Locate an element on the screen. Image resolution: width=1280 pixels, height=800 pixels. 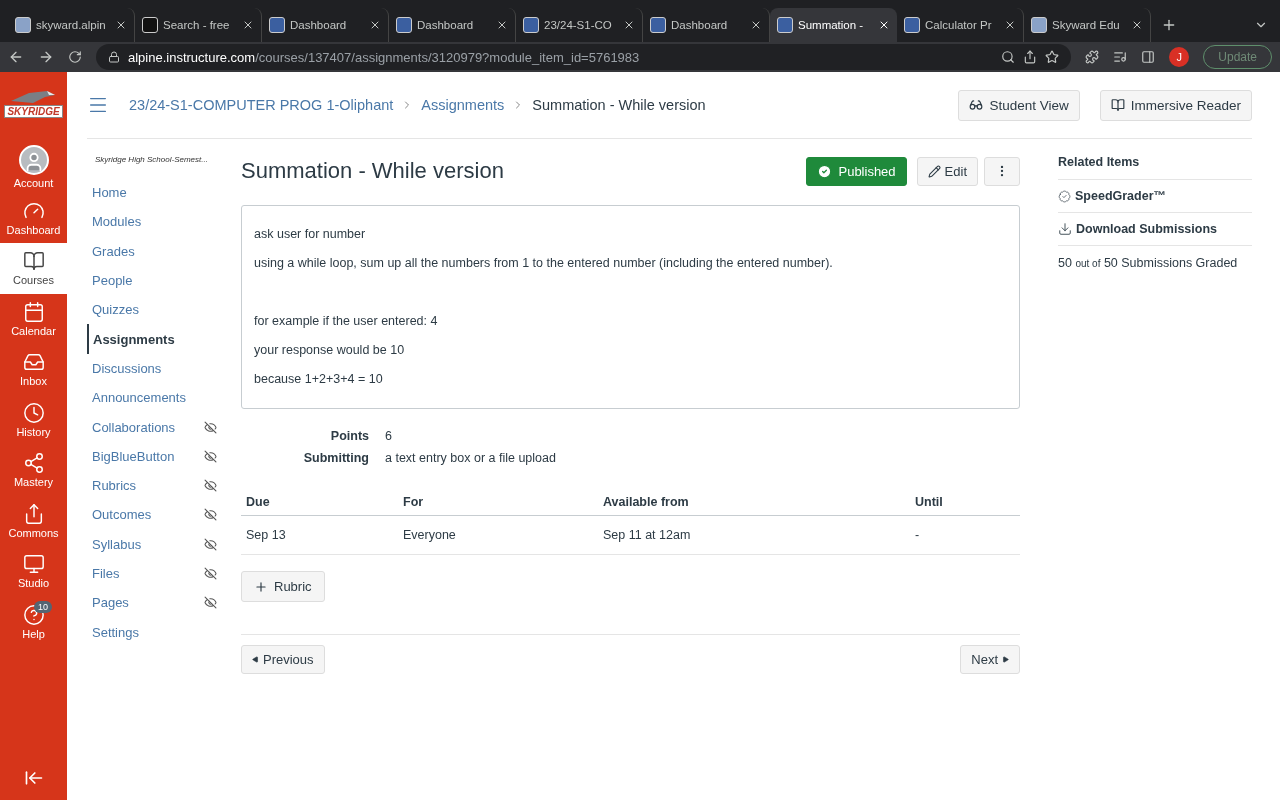
global-nav-item: Studio is located at coordinates (33, 571).